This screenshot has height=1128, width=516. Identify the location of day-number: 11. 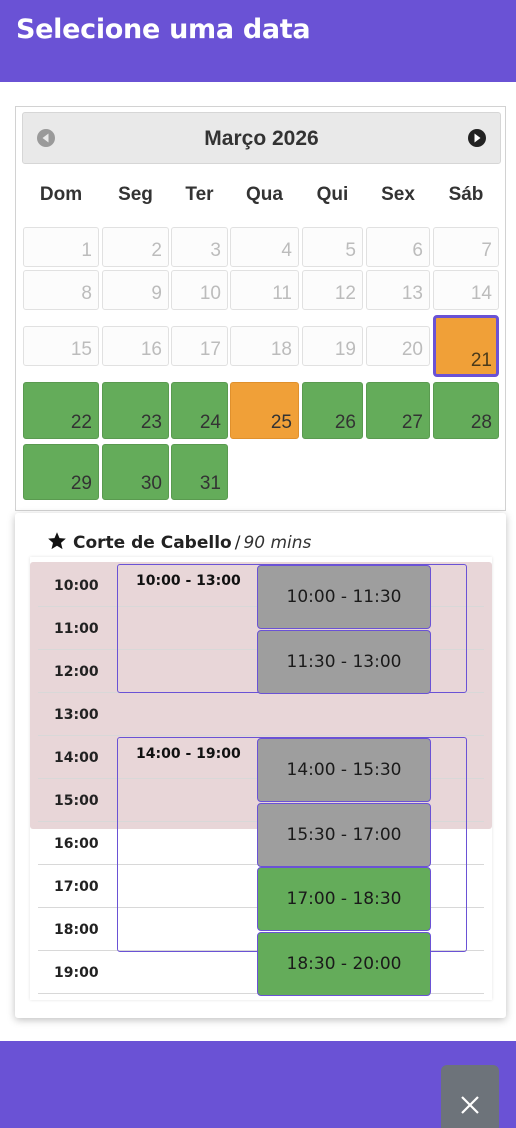
(282, 293).